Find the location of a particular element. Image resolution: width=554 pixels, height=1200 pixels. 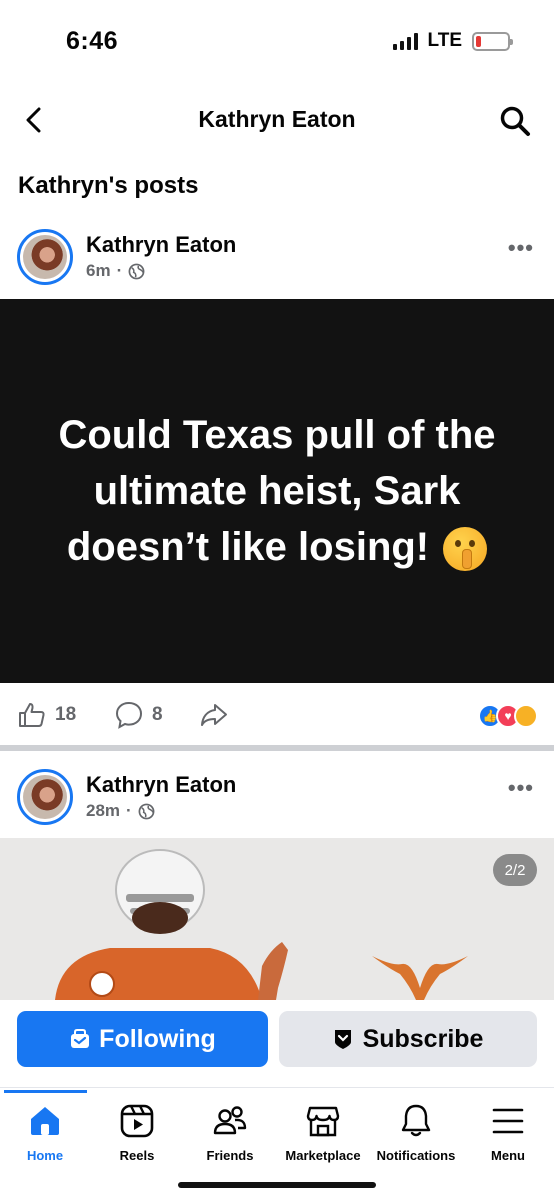

tab-menu: Menu is located at coordinates (506, 1132).